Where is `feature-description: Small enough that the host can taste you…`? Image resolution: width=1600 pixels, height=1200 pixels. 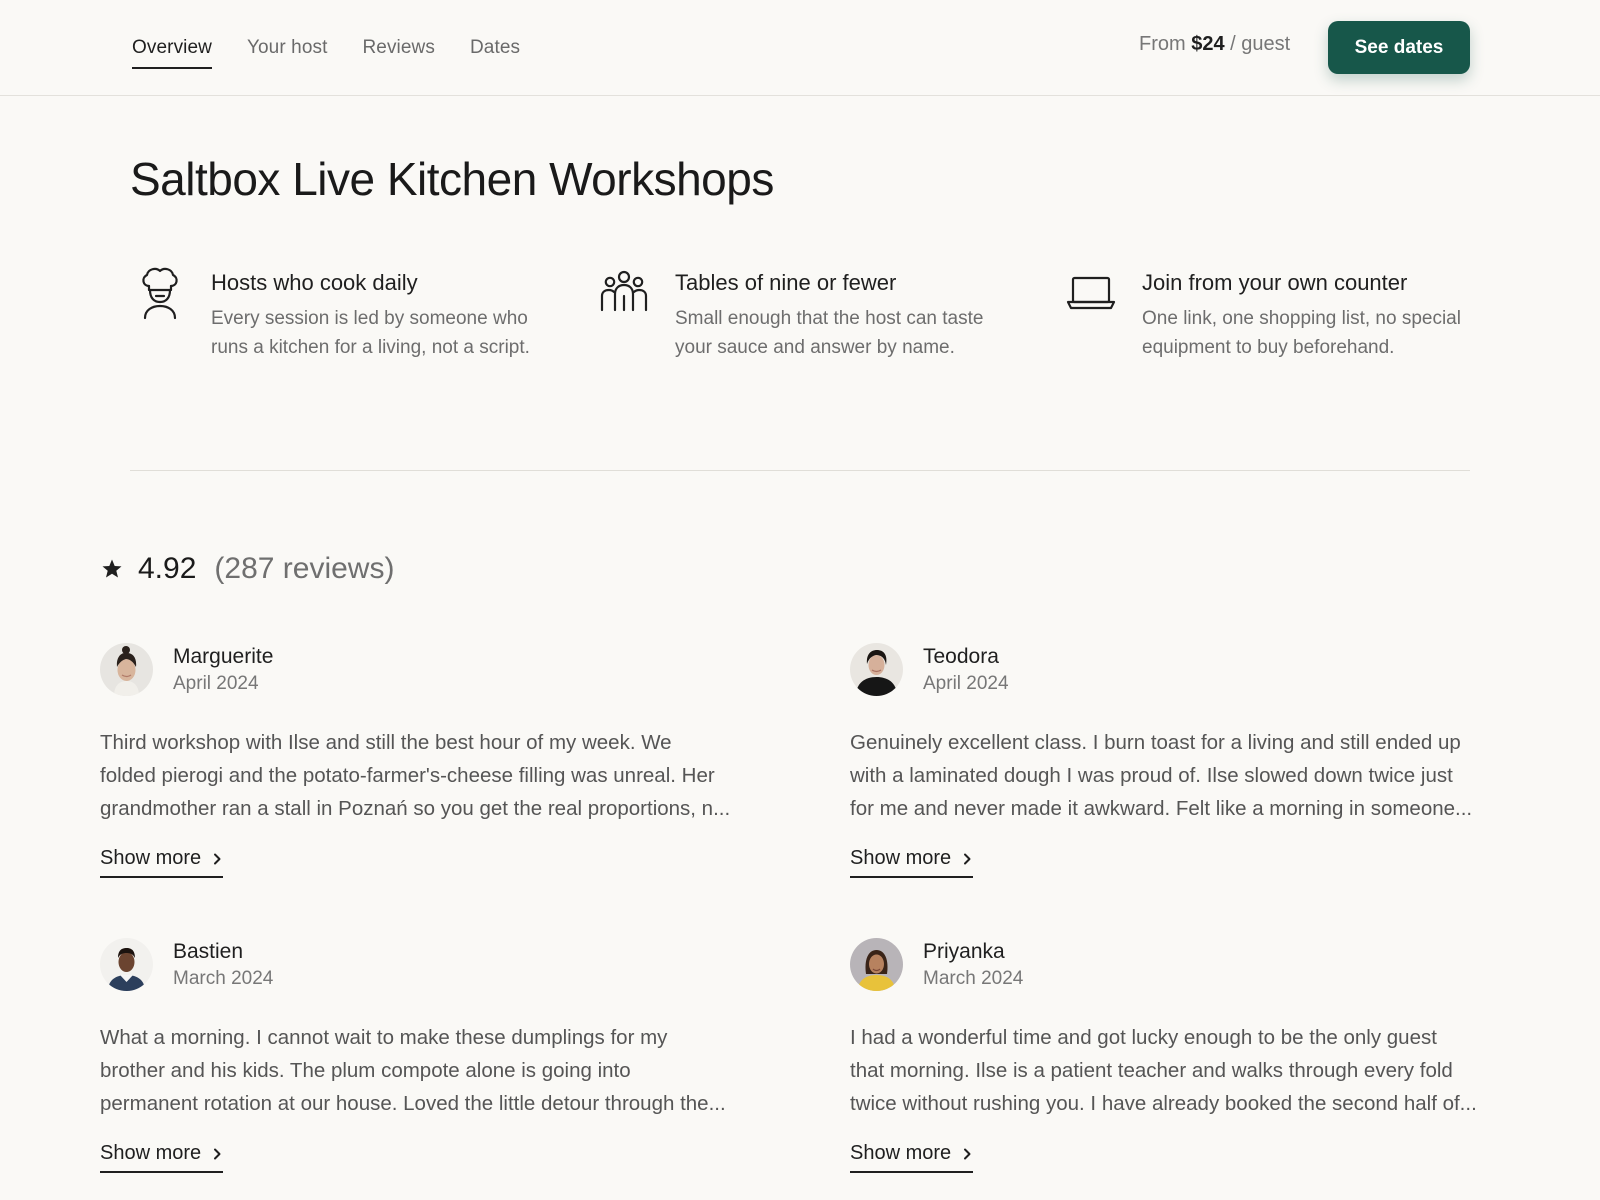
feature-description: Small enough that the host can taste you… is located at coordinates (829, 333).